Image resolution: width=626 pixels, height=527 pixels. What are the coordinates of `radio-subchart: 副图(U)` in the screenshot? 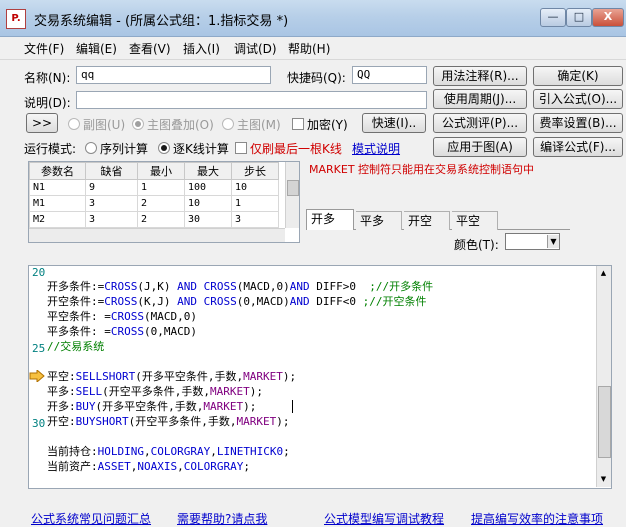 It's located at (96, 124).